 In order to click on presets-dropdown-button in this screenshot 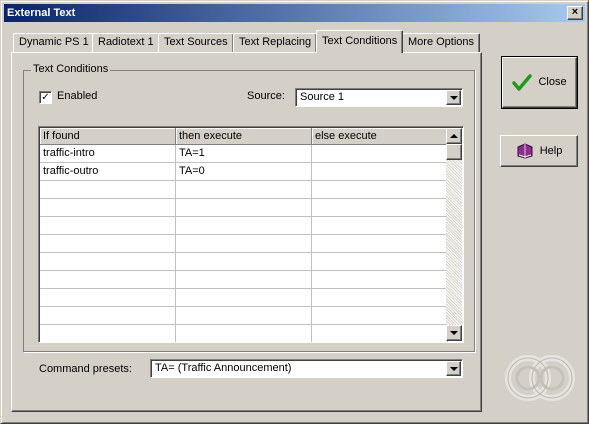, I will do `click(453, 368)`.